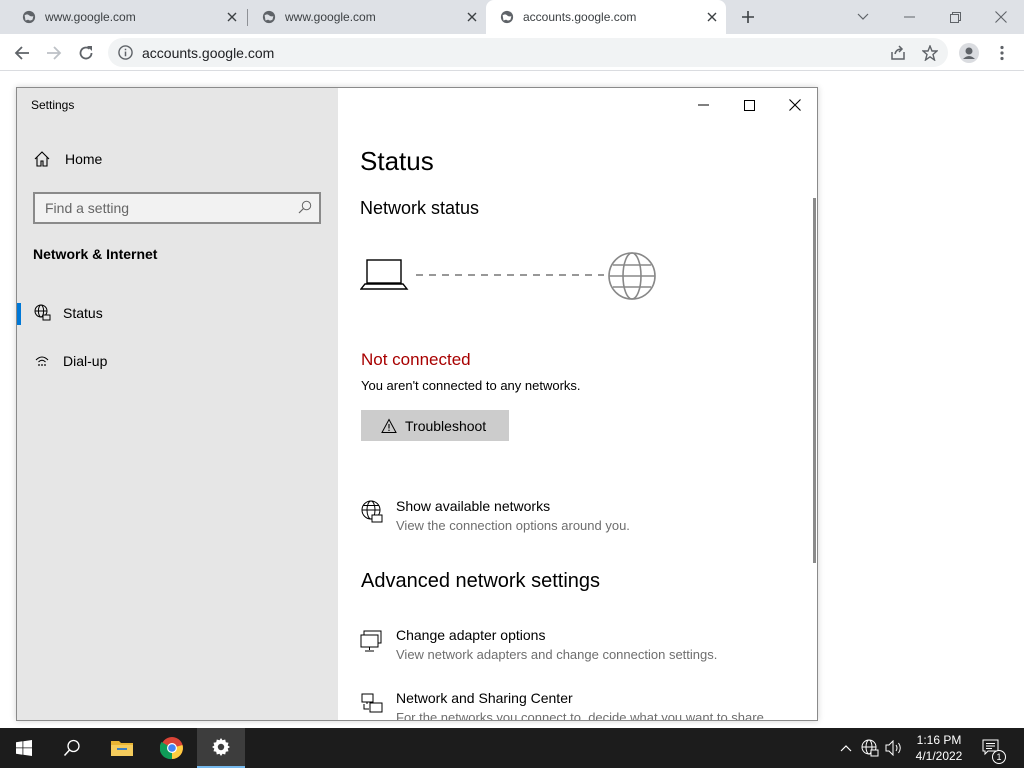 This screenshot has height=768, width=1024. I want to click on url-text: accounts.google.com, so click(208, 53).